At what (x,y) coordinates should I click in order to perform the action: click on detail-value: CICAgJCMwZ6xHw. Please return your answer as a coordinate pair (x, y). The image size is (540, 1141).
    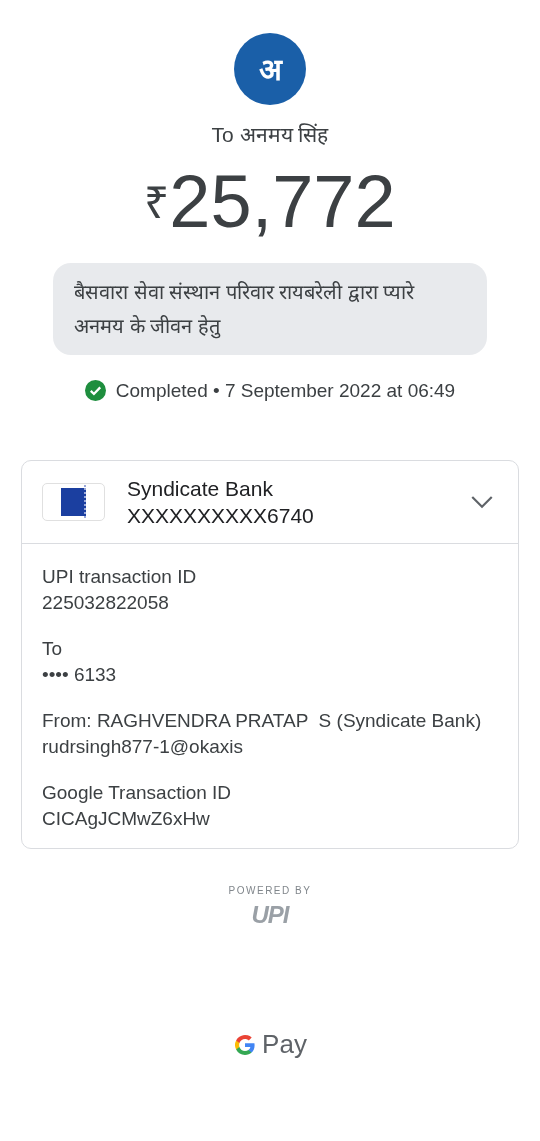
    Looking at the image, I should click on (126, 819).